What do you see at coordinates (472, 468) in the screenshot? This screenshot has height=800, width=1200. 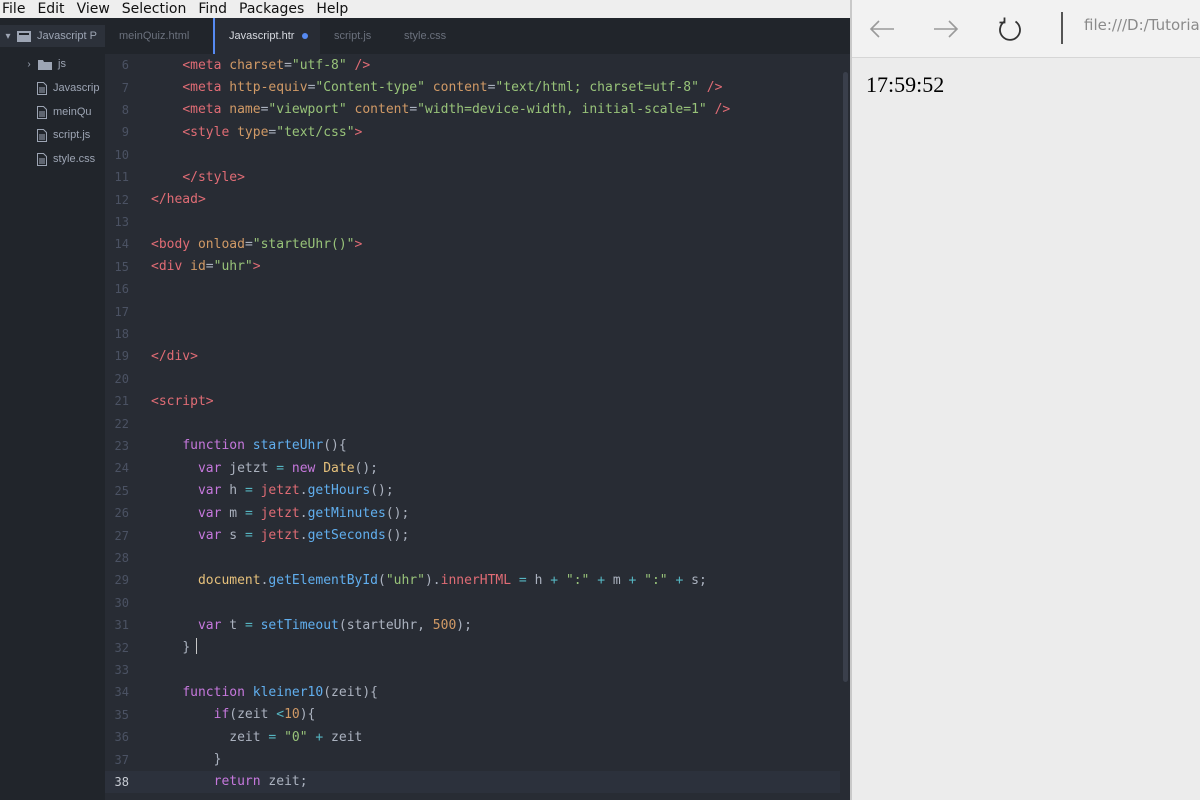 I see `code-line: 24 var jetzt = new Date();` at bounding box center [472, 468].